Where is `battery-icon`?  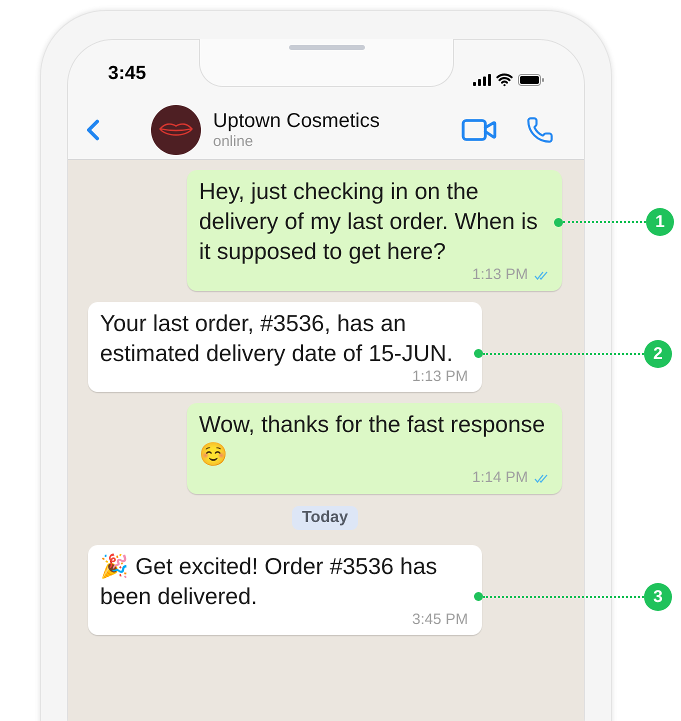 battery-icon is located at coordinates (531, 80).